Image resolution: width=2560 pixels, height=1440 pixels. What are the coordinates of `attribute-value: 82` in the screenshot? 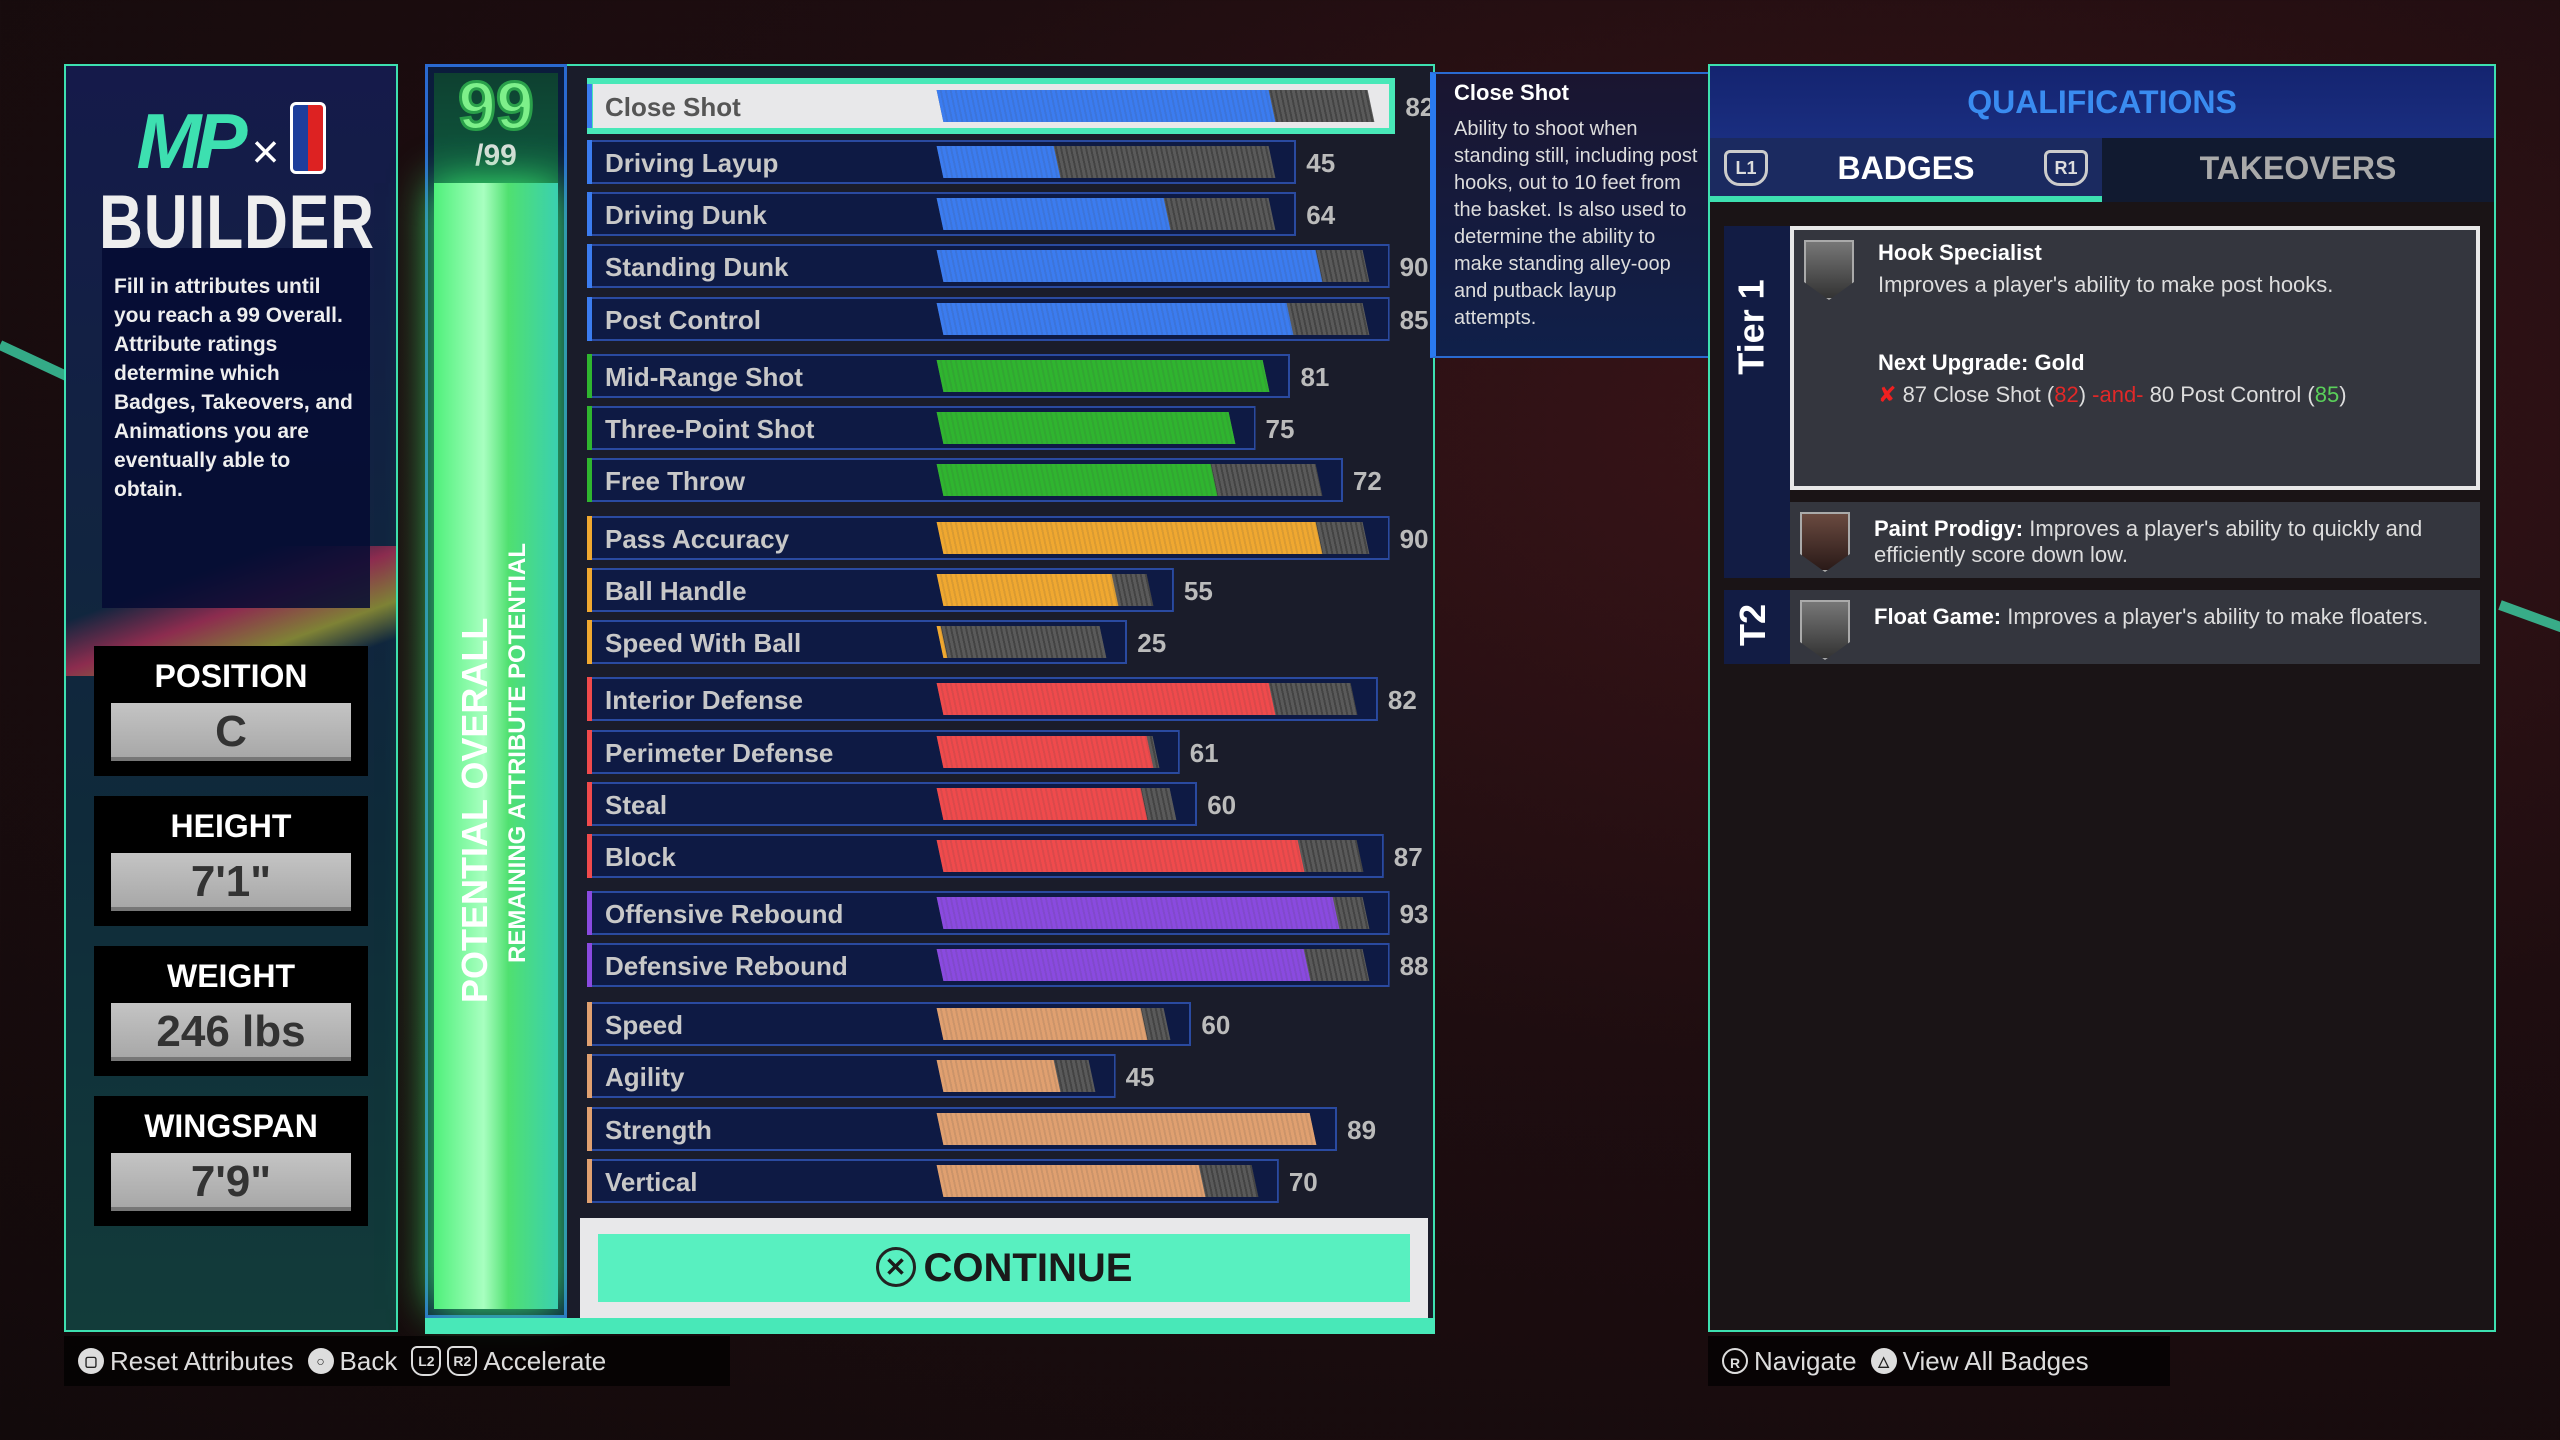 It's located at (1402, 700).